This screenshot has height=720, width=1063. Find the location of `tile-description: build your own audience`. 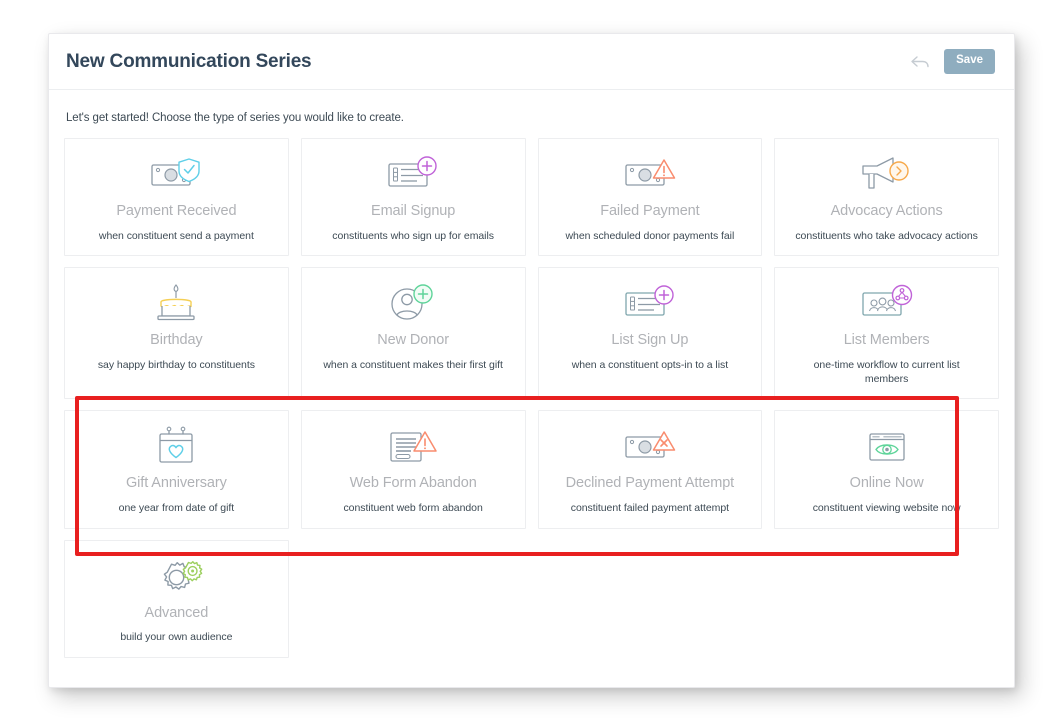

tile-description: build your own audience is located at coordinates (176, 637).